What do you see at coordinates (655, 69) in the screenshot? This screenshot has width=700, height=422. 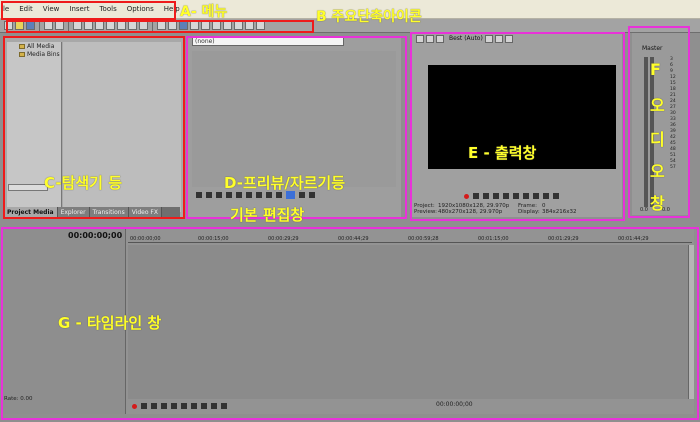 I see `annotation-f-line1: F` at bounding box center [655, 69].